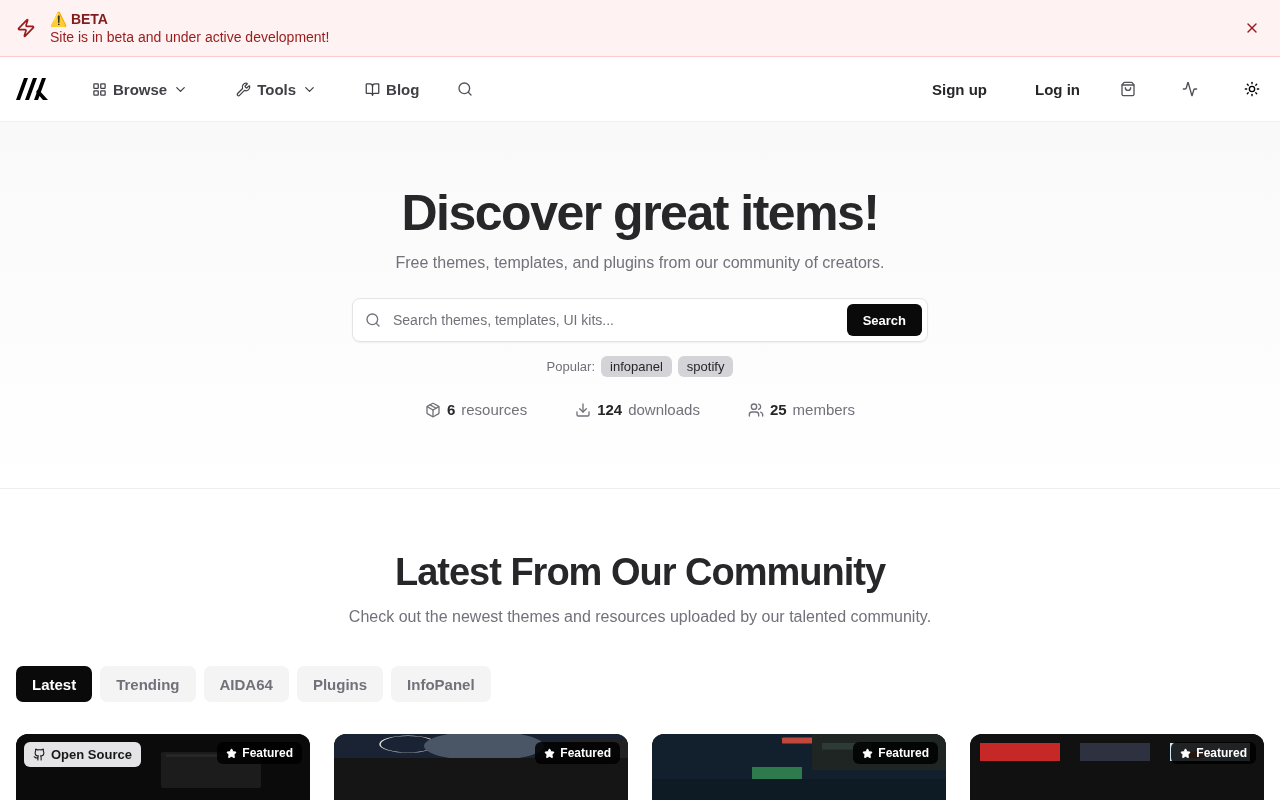  What do you see at coordinates (571, 366) in the screenshot?
I see `popular-label: Popular:` at bounding box center [571, 366].